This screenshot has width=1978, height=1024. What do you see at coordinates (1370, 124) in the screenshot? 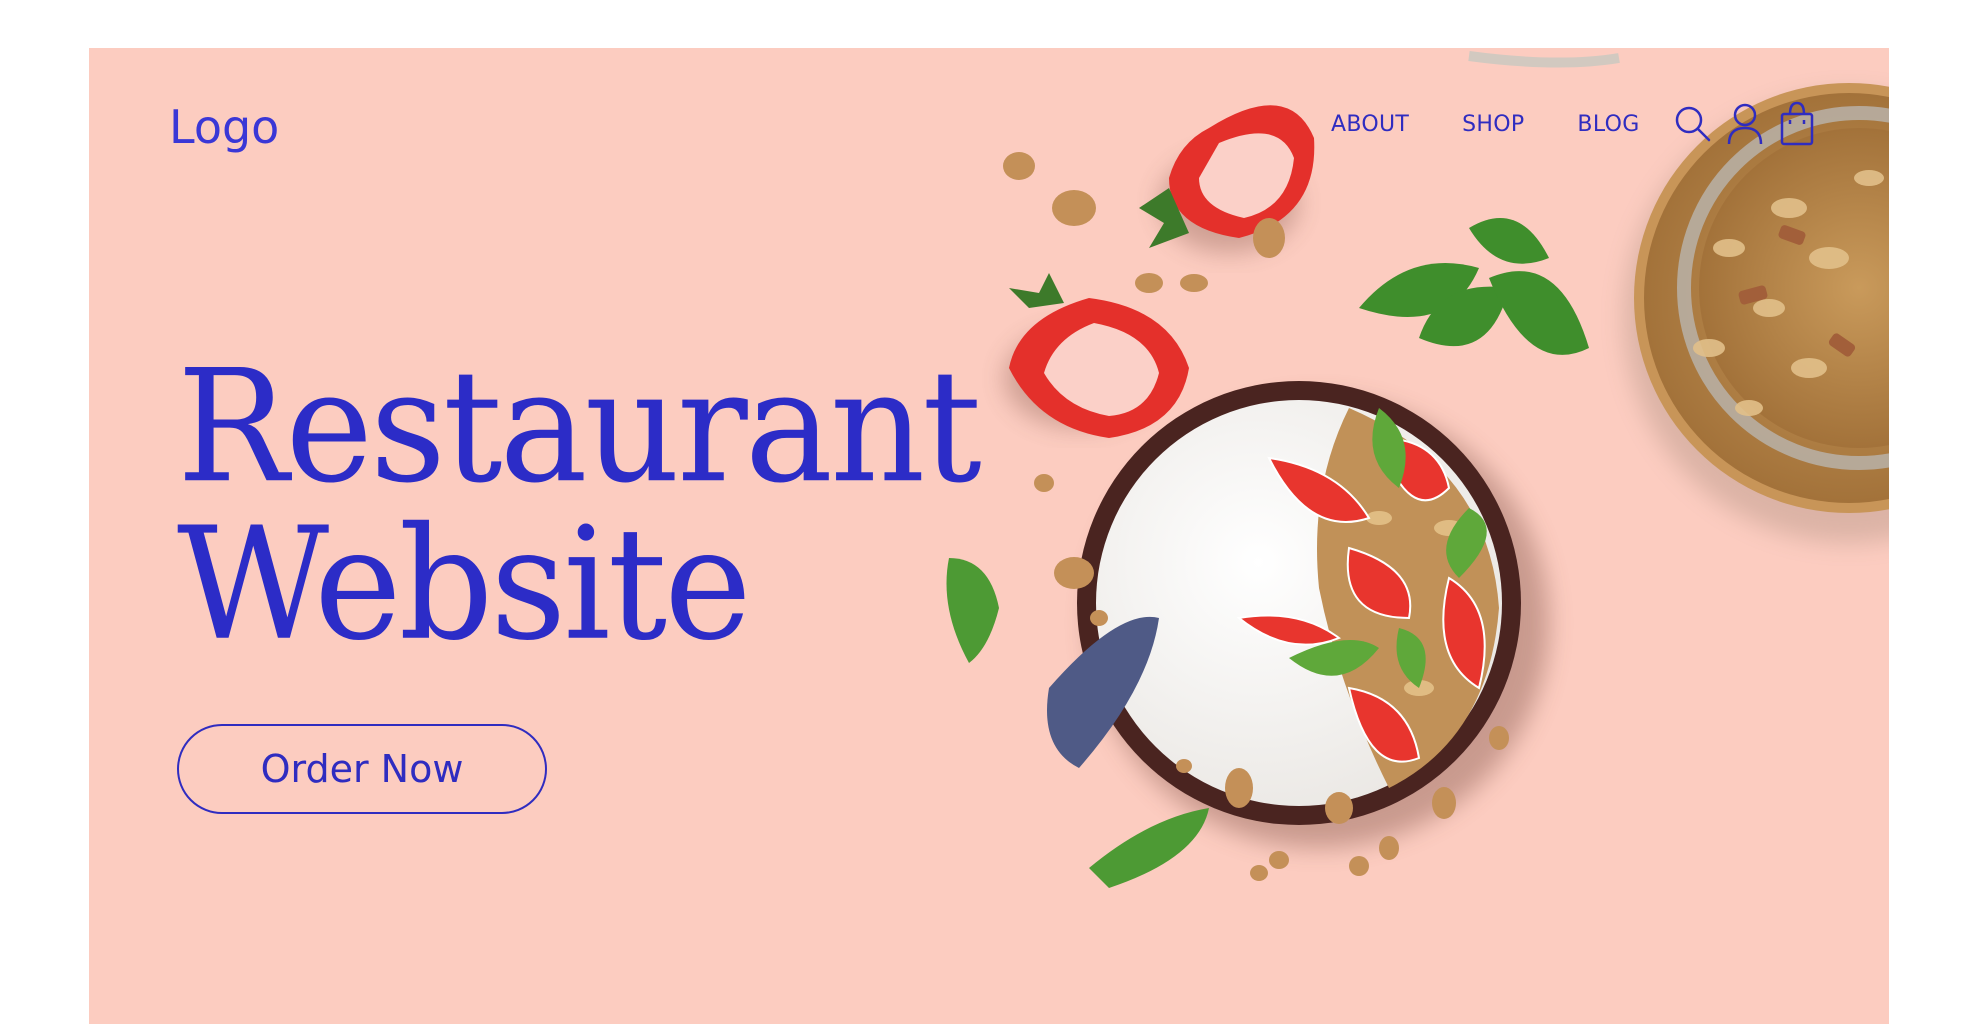
I see `nav-about: ABOUT` at bounding box center [1370, 124].